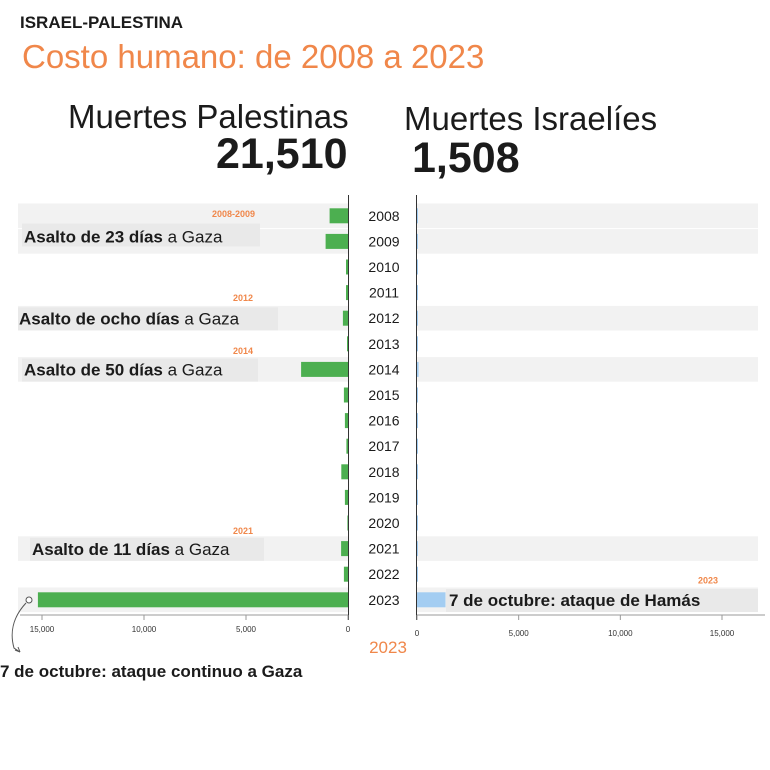 The width and height of the screenshot is (770, 770). I want to click on annotation-text: Asalto de 23 días a Gaza, so click(123, 237).